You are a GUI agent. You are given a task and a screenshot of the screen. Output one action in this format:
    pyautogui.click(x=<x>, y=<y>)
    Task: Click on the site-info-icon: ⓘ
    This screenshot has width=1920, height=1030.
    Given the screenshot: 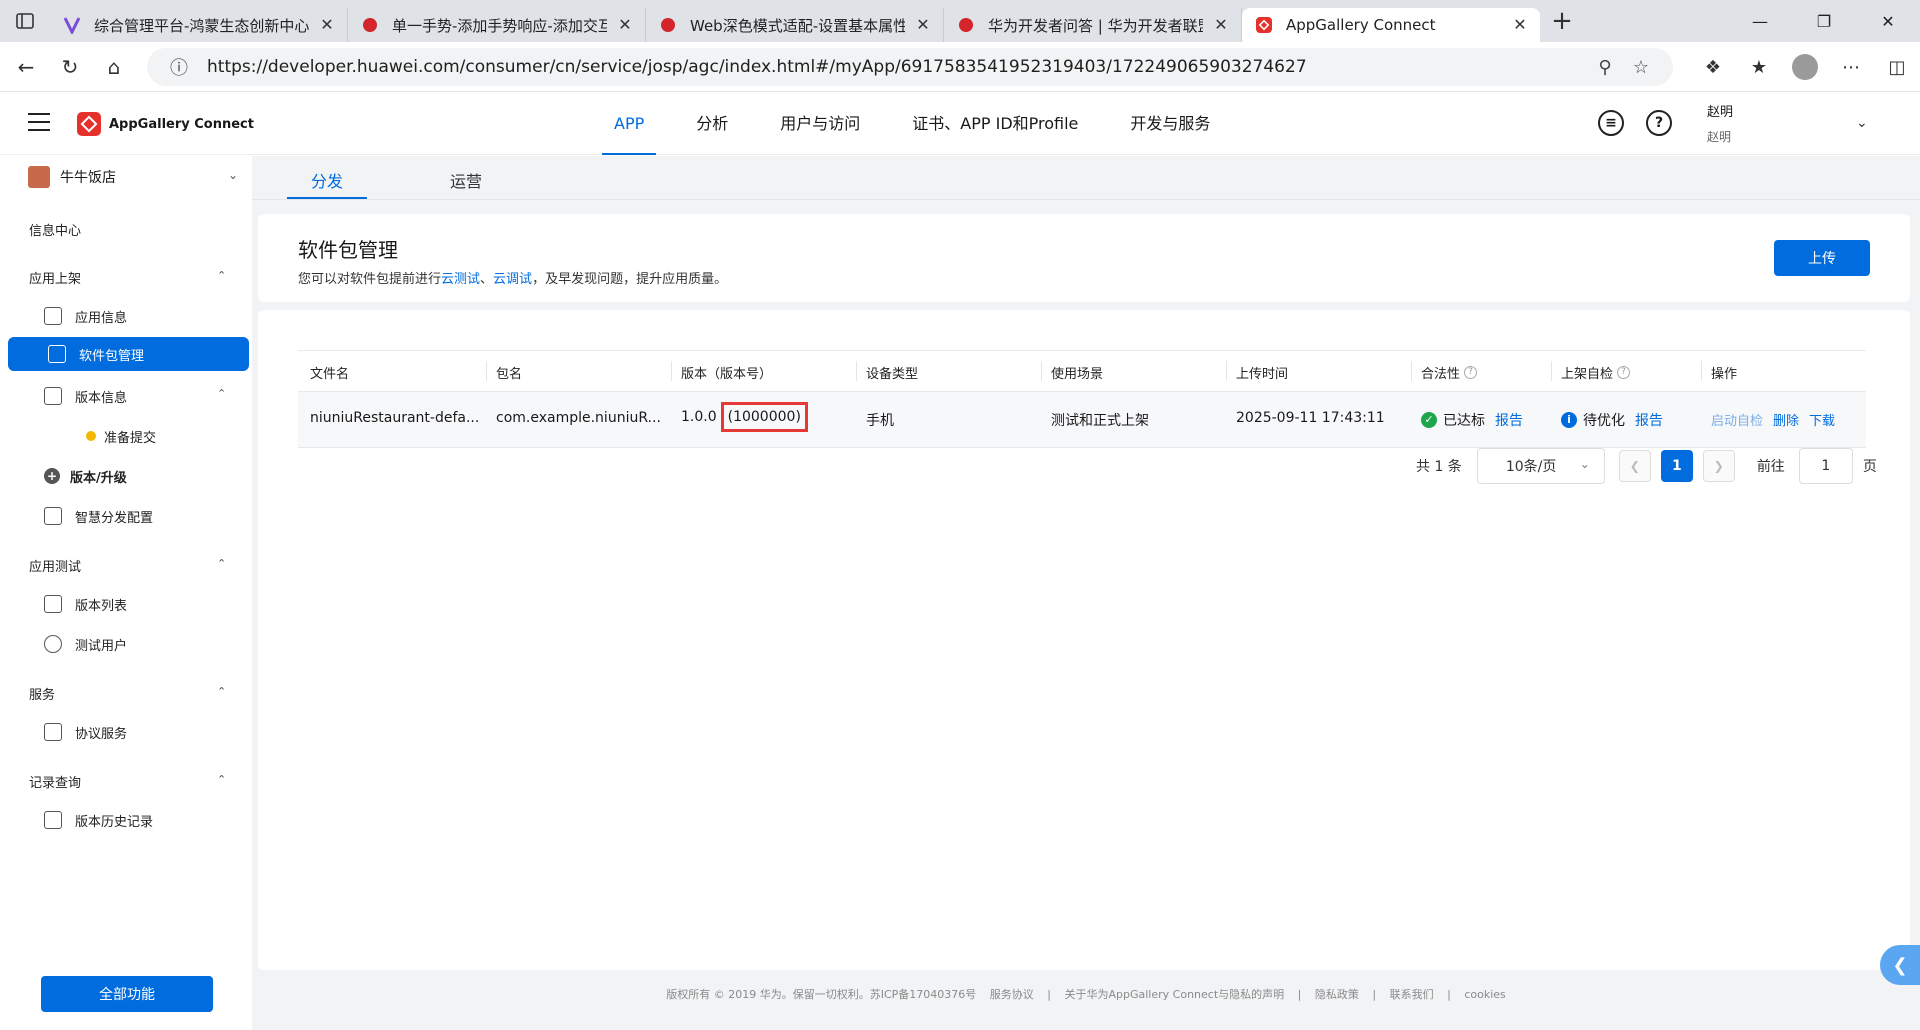 What is the action you would take?
    pyautogui.click(x=179, y=67)
    